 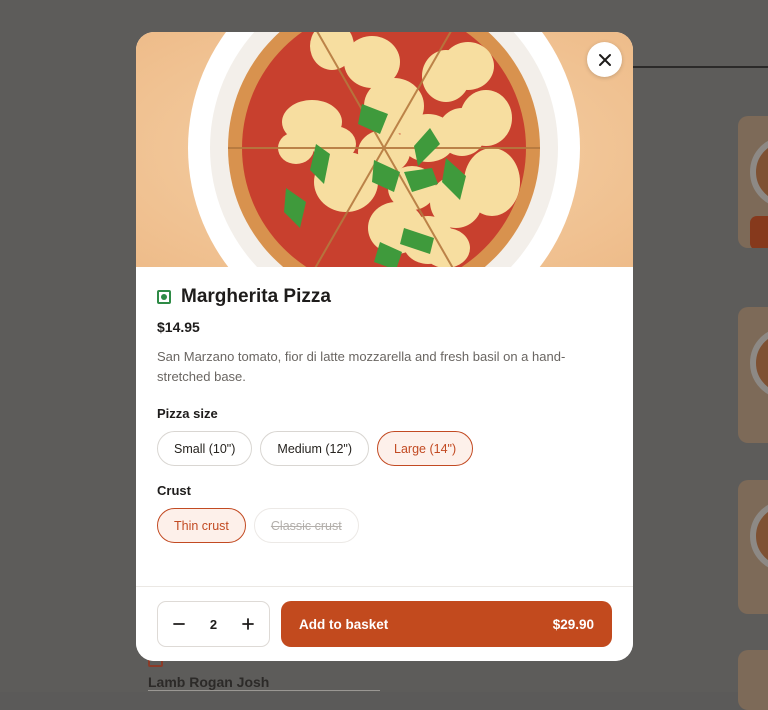 What do you see at coordinates (306, 525) in the screenshot?
I see `crust-option-classic: Classic crust` at bounding box center [306, 525].